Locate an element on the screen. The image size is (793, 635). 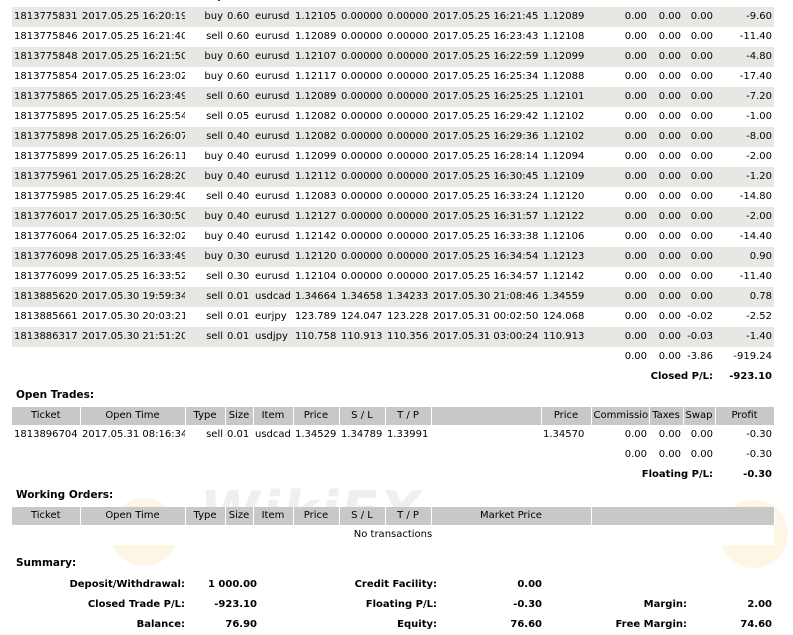
cell-close-time: 2017.05.25 16:21:45 is located at coordinates (486, 17).